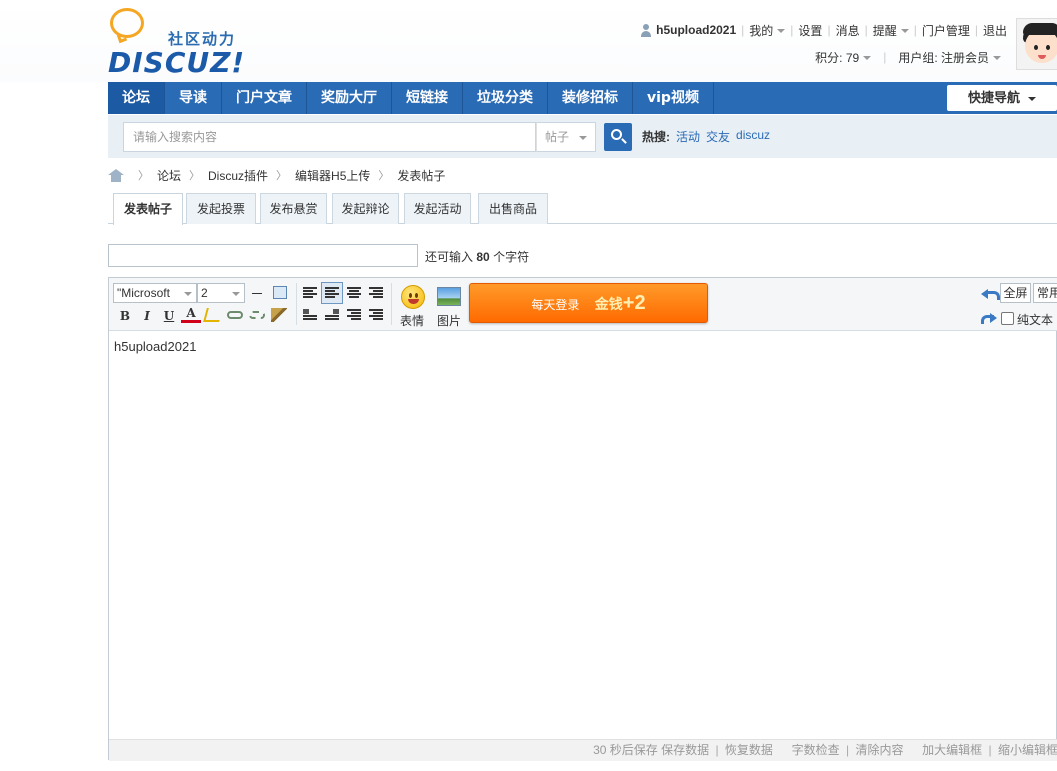 The width and height of the screenshot is (1057, 771). Describe the element at coordinates (1045, 293) in the screenshot. I see `common-button: 常用` at that location.